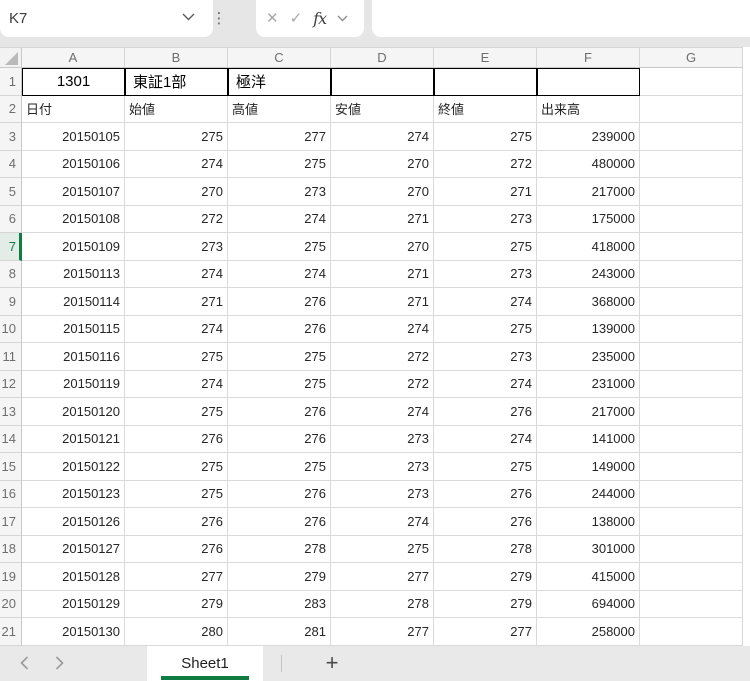  Describe the element at coordinates (279, 219) in the screenshot. I see `cell-C6: 274` at that location.